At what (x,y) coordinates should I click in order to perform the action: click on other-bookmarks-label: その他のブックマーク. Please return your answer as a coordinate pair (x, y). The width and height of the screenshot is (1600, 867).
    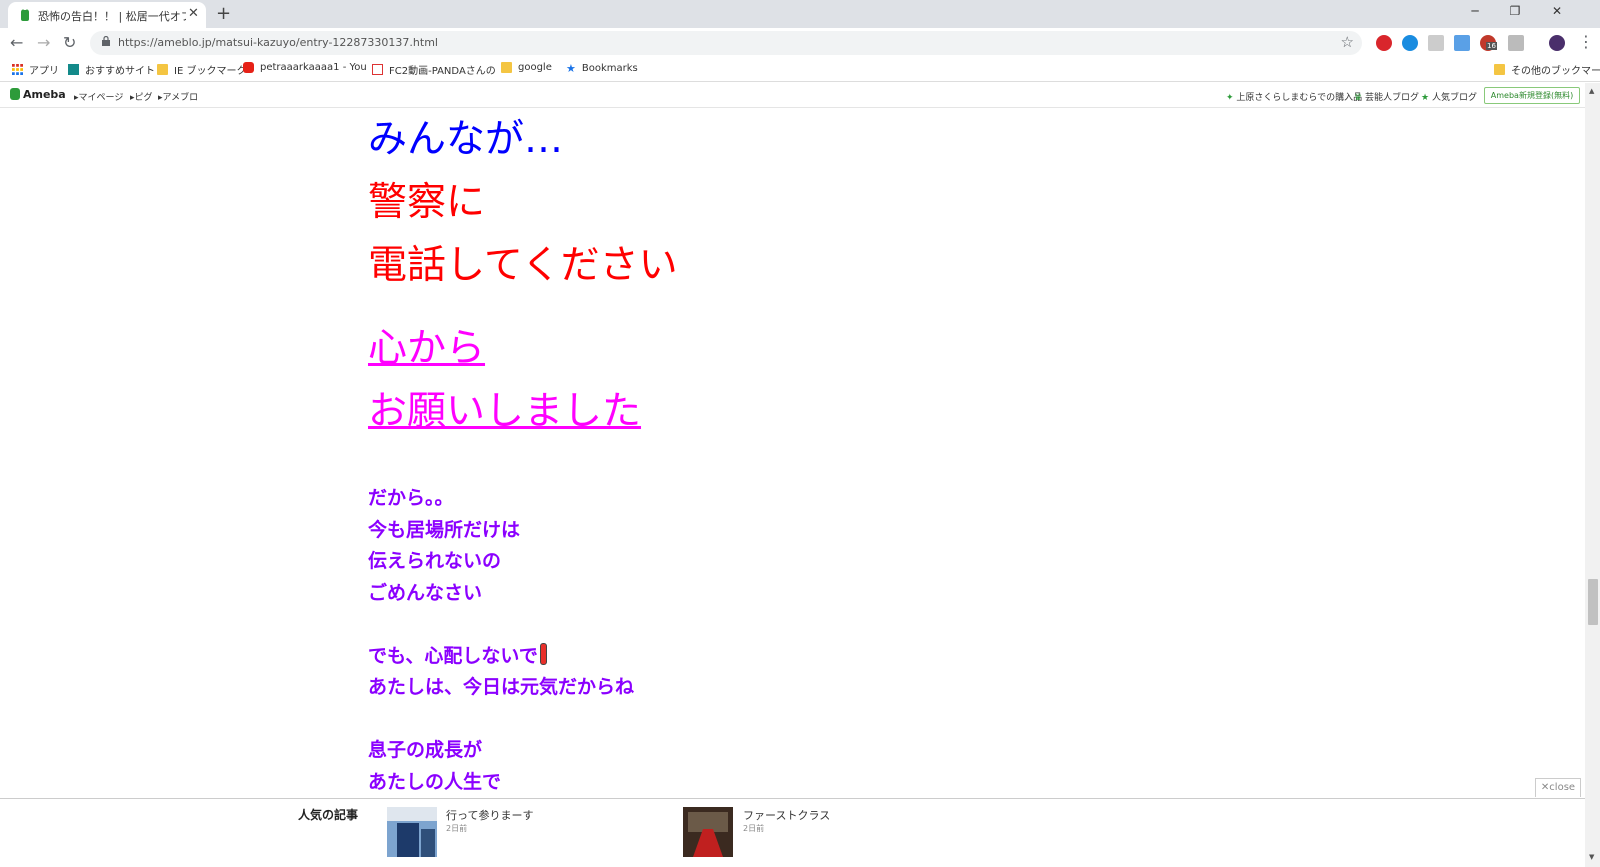
    Looking at the image, I should click on (1555, 71).